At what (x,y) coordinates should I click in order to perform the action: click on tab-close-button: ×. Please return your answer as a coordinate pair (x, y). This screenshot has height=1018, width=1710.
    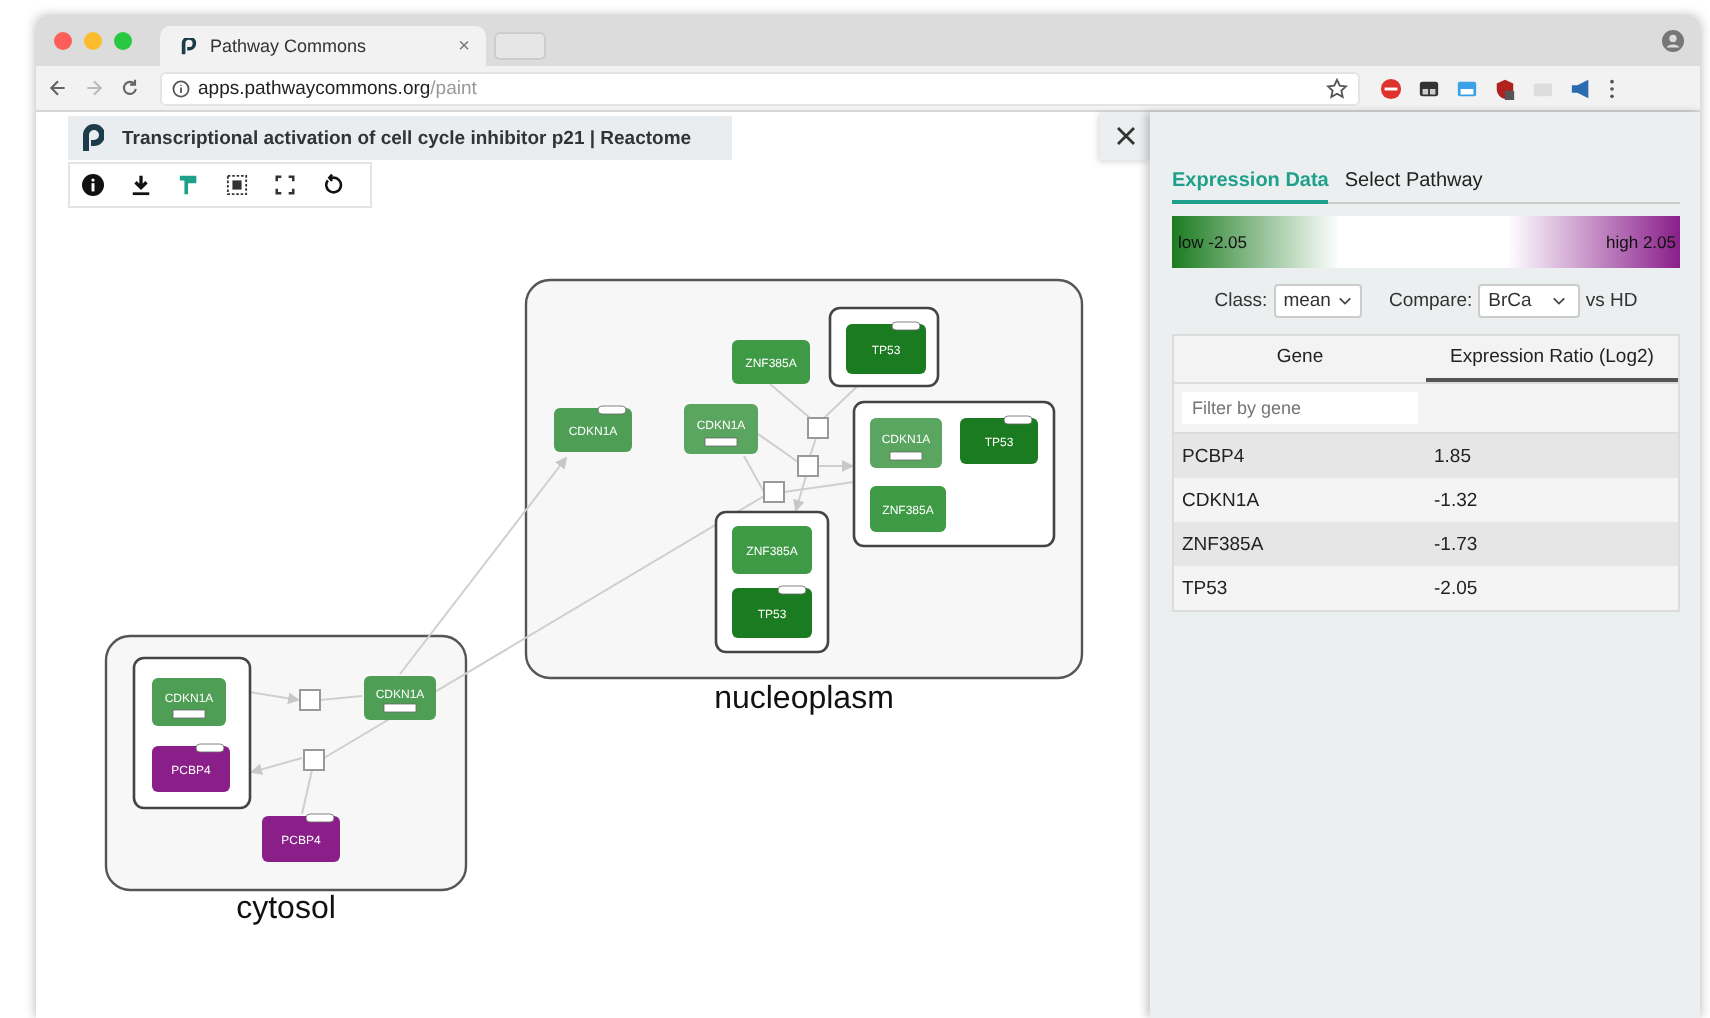
    Looking at the image, I should click on (464, 46).